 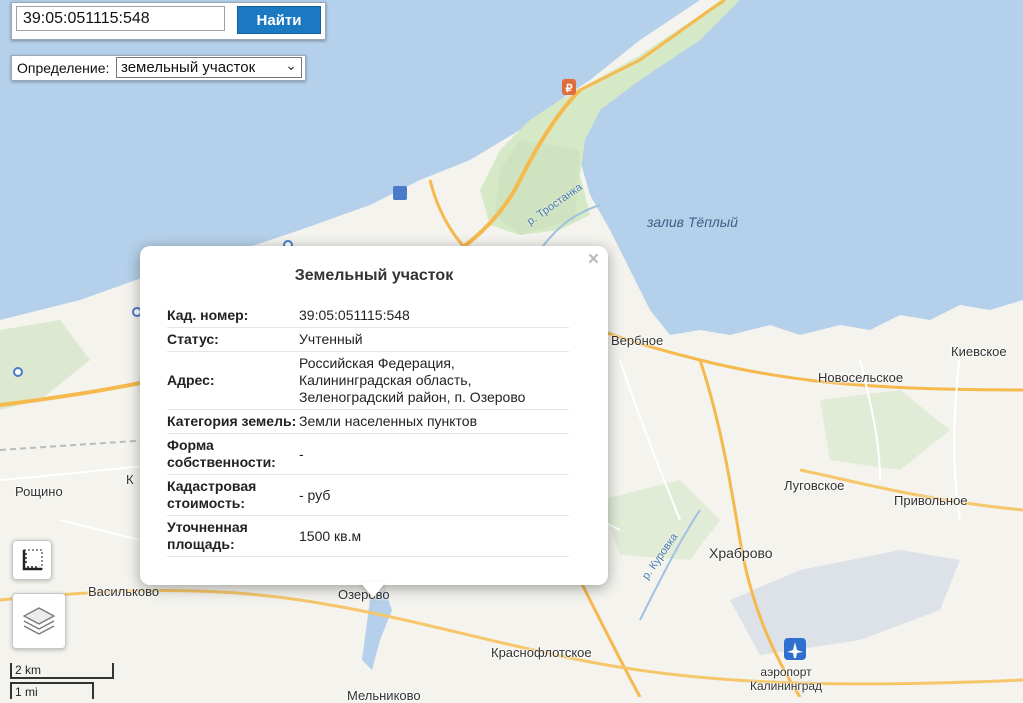 I want to click on map-label-melnikovo: Мельниково, so click(x=384, y=695).